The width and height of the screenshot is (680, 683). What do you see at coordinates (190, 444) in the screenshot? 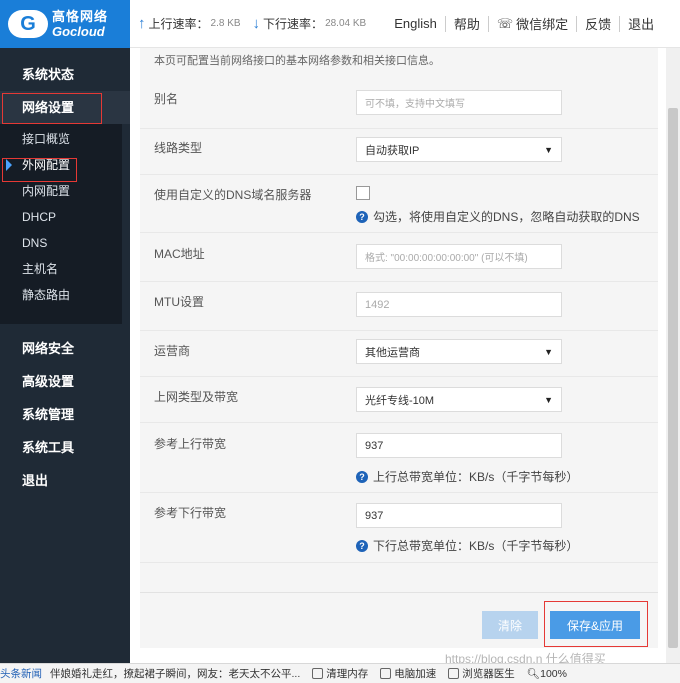
I see `upload-bandwidth-label: 参考上行带宽` at bounding box center [190, 444].